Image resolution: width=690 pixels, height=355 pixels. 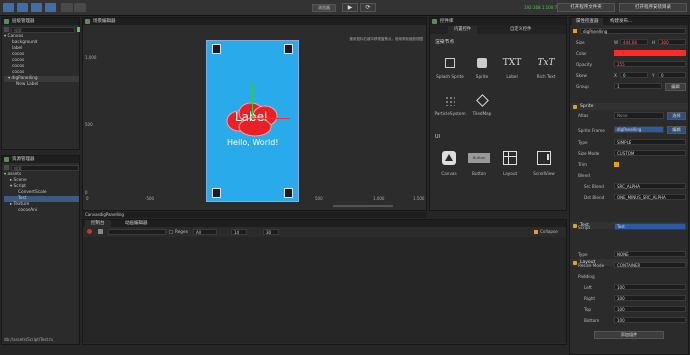 What do you see at coordinates (650, 226) in the screenshot?
I see `script-input: Test` at bounding box center [650, 226].